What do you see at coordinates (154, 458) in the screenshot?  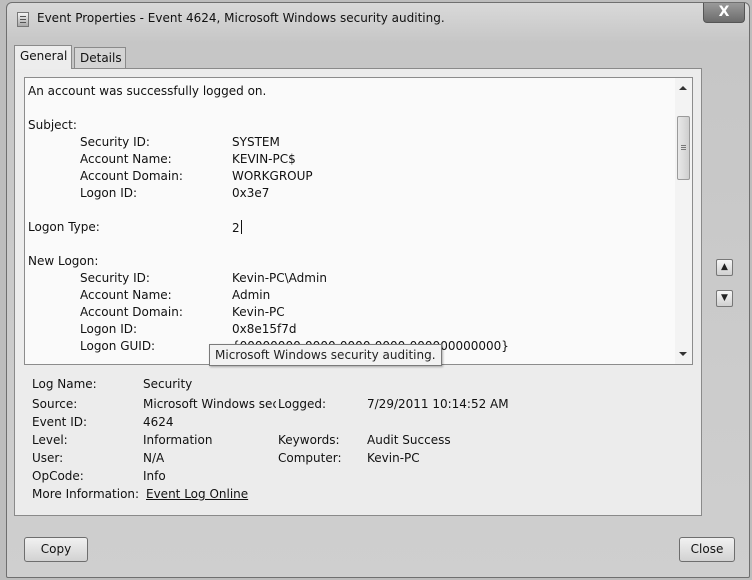 I see `user-value: N/A` at bounding box center [154, 458].